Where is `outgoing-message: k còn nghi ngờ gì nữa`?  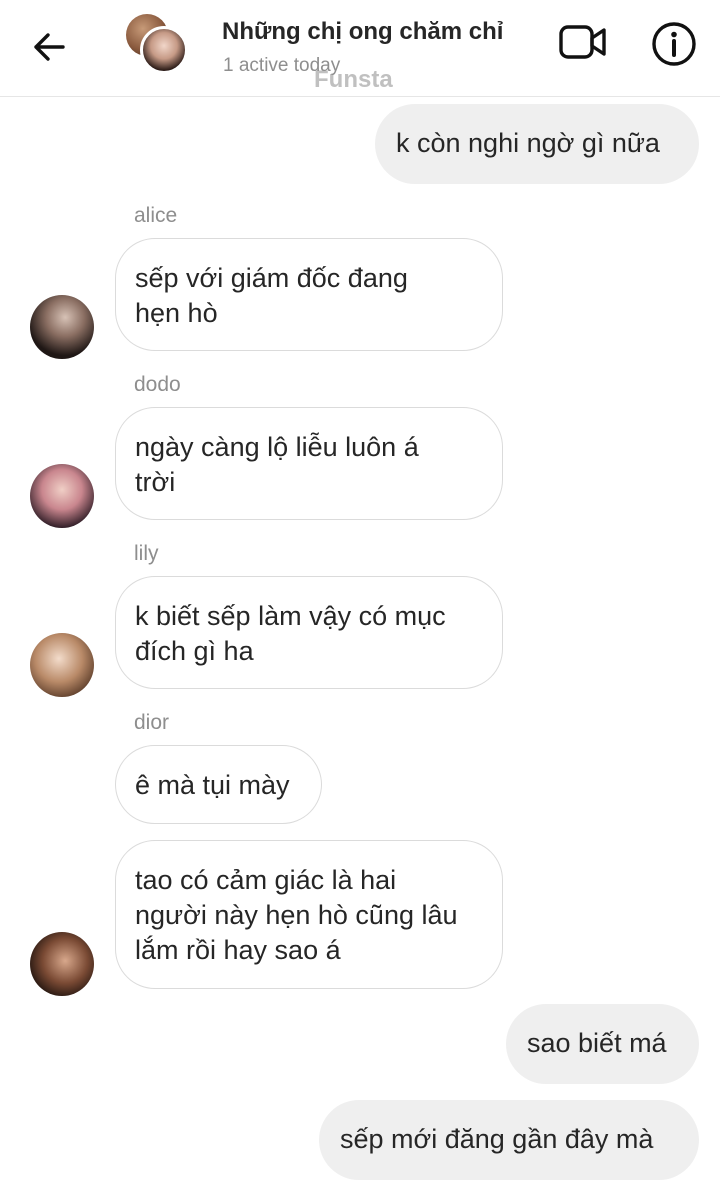
outgoing-message: k còn nghi ngờ gì nữa is located at coordinates (537, 144).